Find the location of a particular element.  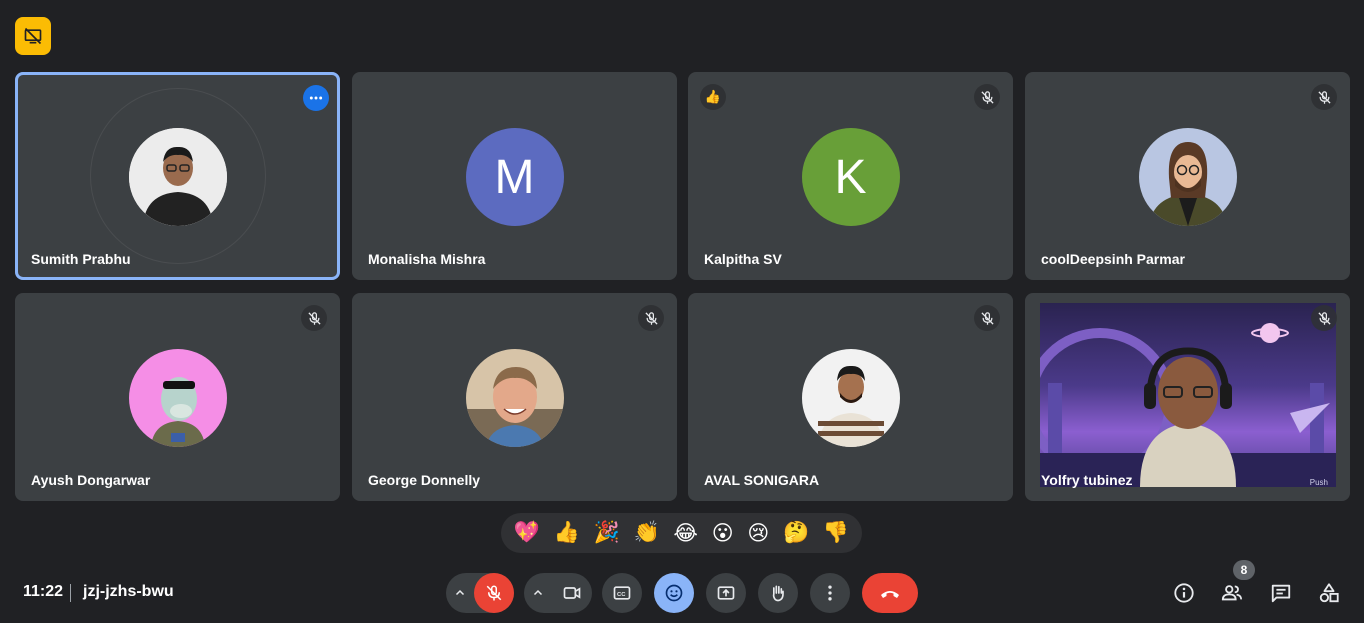

camera-control-group is located at coordinates (558, 593).